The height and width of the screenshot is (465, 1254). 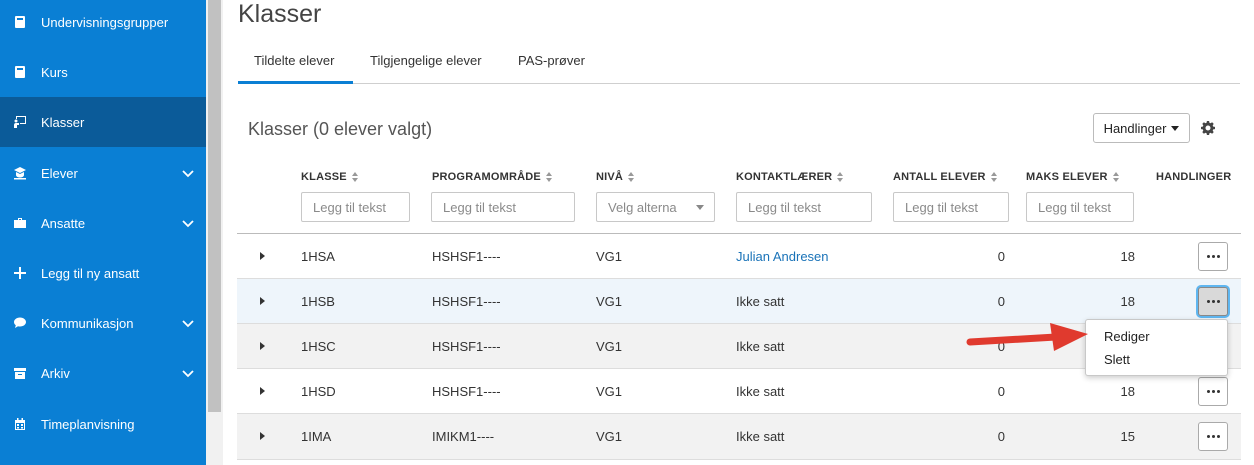 What do you see at coordinates (318, 346) in the screenshot?
I see `cell-klasse: 1HSC` at bounding box center [318, 346].